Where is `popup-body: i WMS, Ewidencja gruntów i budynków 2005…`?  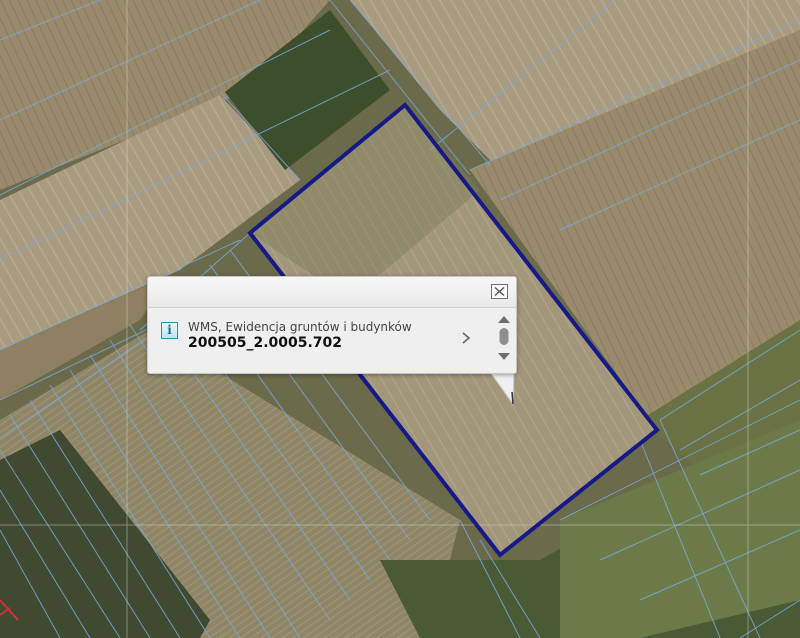 popup-body: i WMS, Ewidencja gruntów i budynków 2005… is located at coordinates (332, 340).